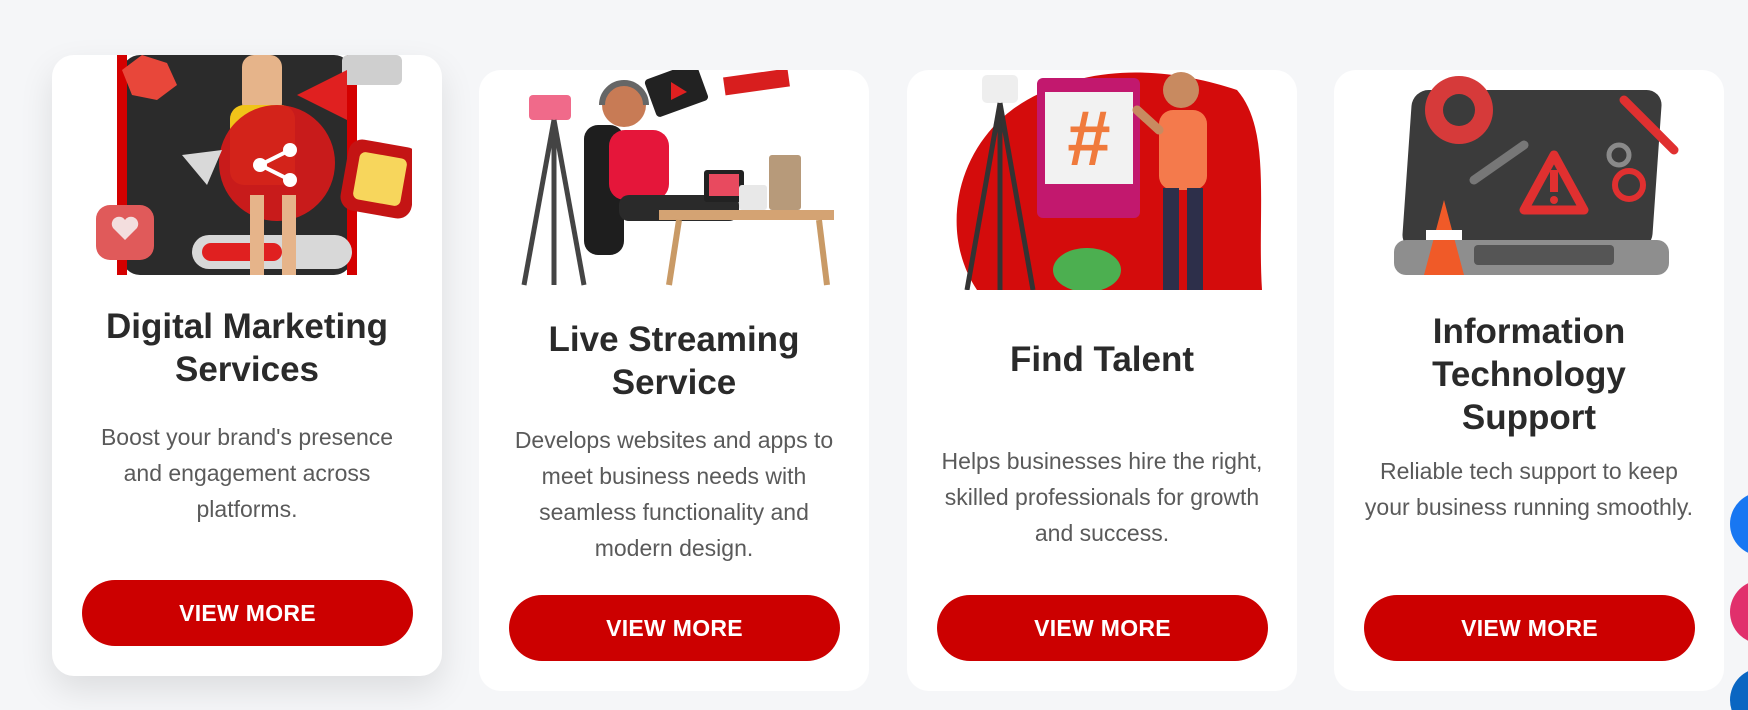 The width and height of the screenshot is (1748, 710). Describe the element at coordinates (1529, 180) in the screenshot. I see `laptop-warning-tools-illustration` at that location.